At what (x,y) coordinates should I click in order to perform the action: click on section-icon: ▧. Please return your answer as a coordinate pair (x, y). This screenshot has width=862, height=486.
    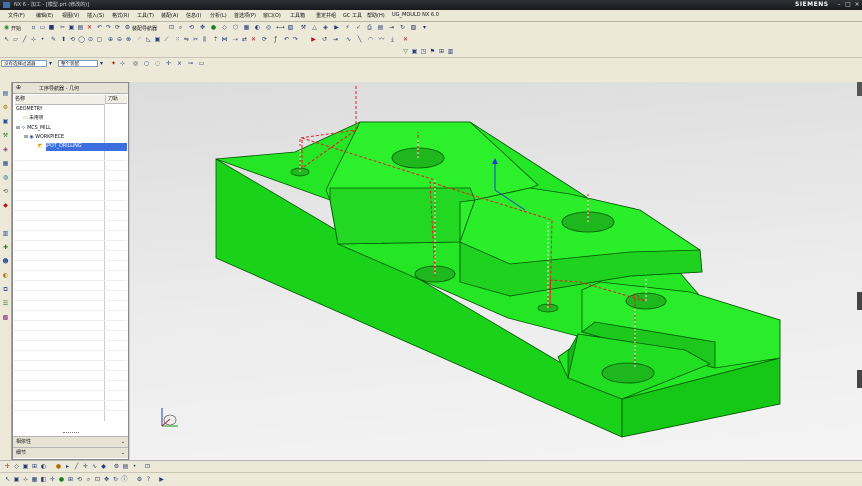
    Looking at the image, I should click on (290, 27).